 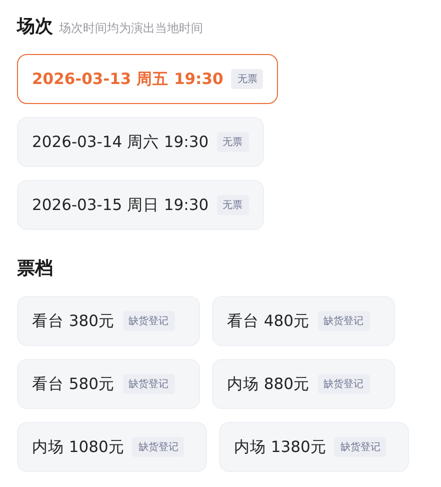 I want to click on price-option: 内场 880元 缺货登记, so click(x=303, y=384).